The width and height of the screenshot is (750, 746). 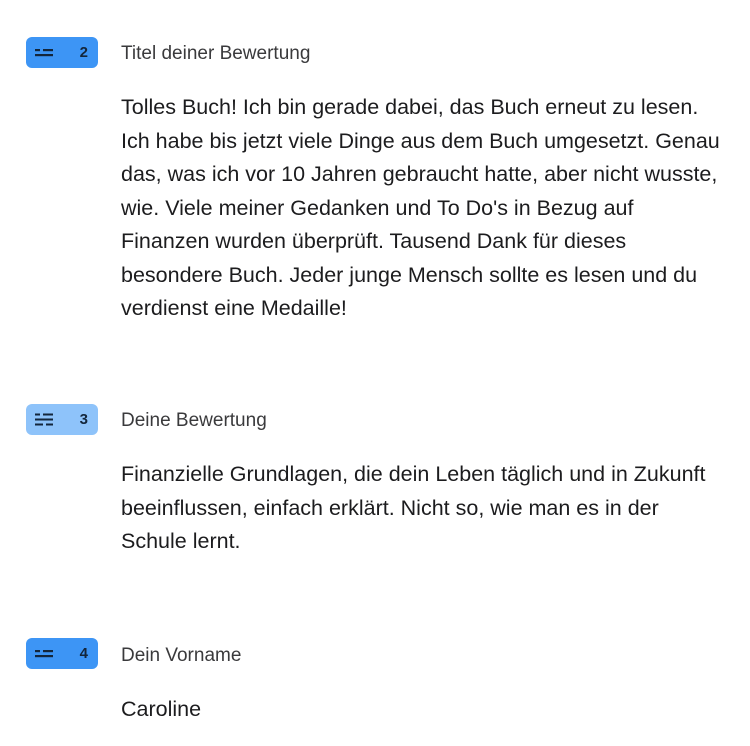 What do you see at coordinates (161, 709) in the screenshot?
I see `answer-text: Caroline` at bounding box center [161, 709].